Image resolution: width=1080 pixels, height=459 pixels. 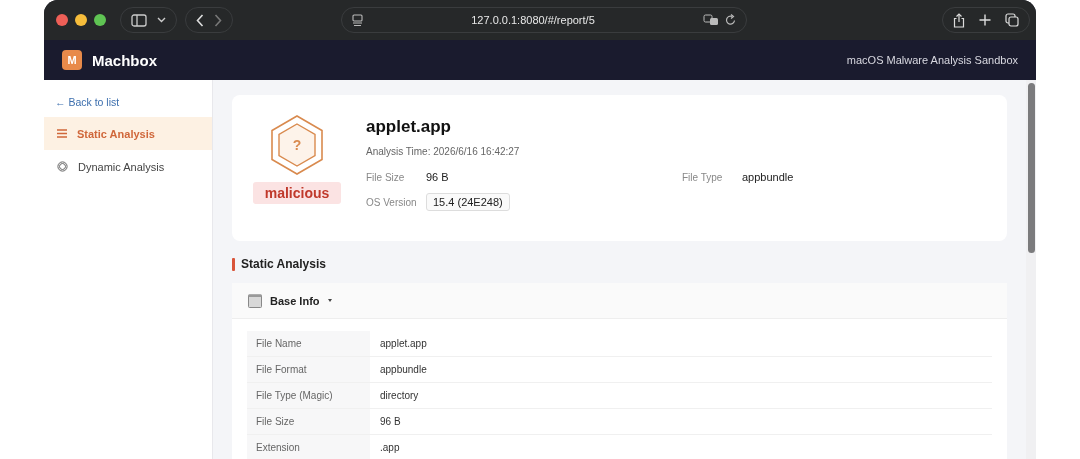 What do you see at coordinates (308, 447) in the screenshot?
I see `row-label: Extension` at bounding box center [308, 447].